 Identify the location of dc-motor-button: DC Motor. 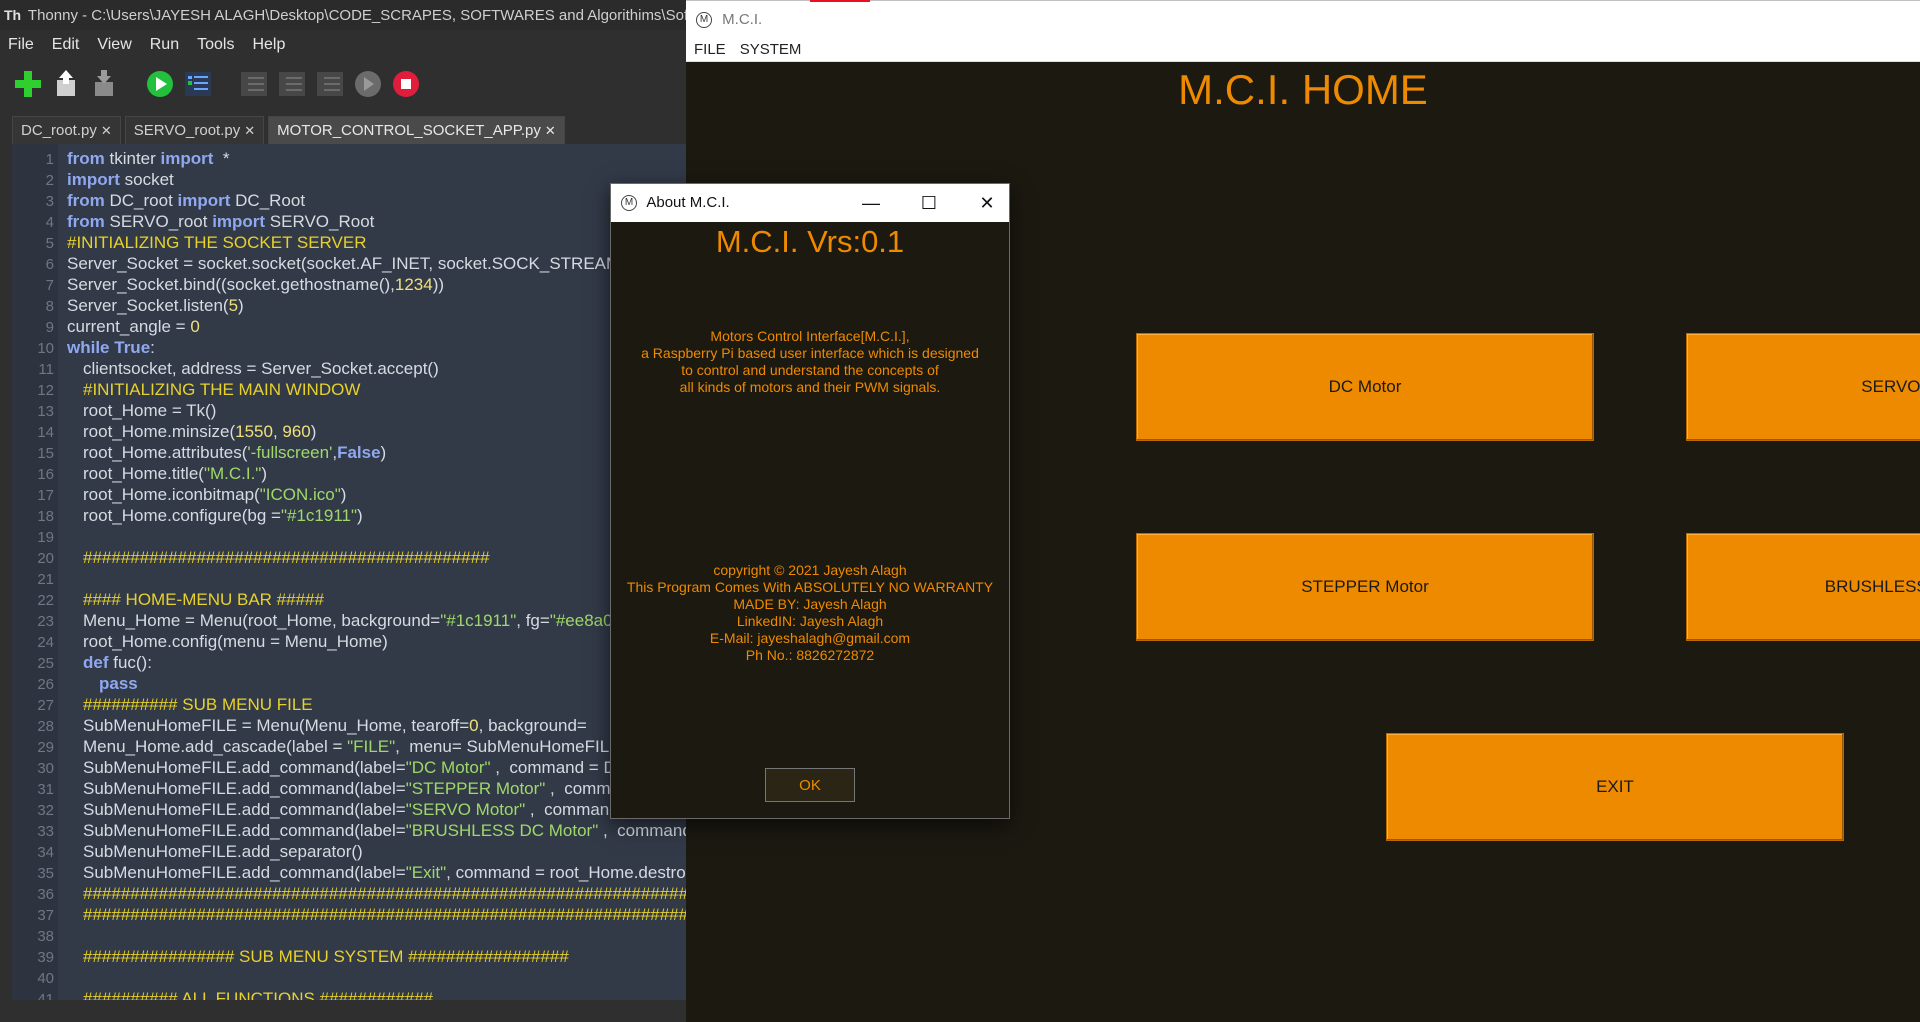
(1365, 387).